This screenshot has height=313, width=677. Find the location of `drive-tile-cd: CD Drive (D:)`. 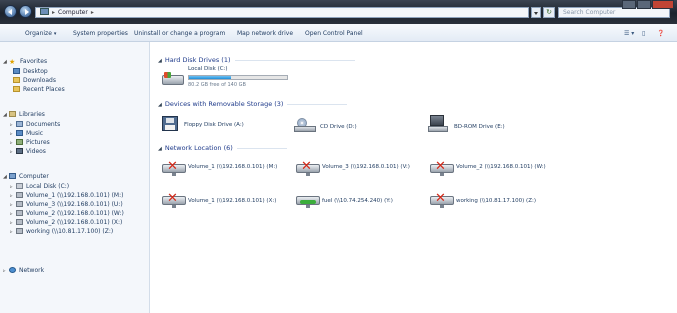

drive-tile-cd: CD Drive (D:) is located at coordinates (349, 123).